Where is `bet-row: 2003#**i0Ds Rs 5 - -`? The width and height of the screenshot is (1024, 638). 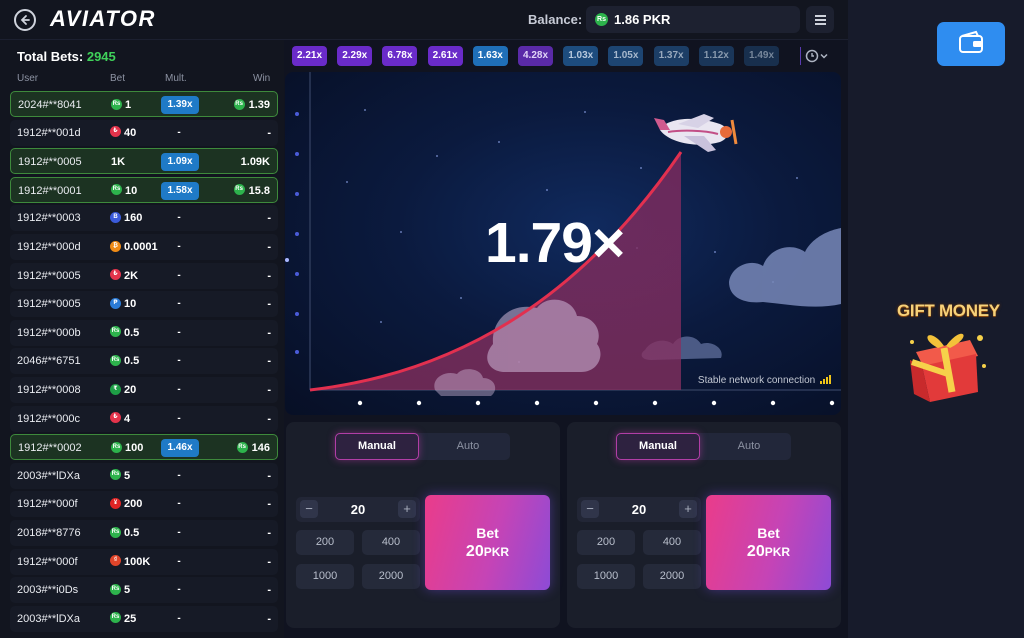 bet-row: 2003#**i0Ds Rs 5 - - is located at coordinates (144, 590).